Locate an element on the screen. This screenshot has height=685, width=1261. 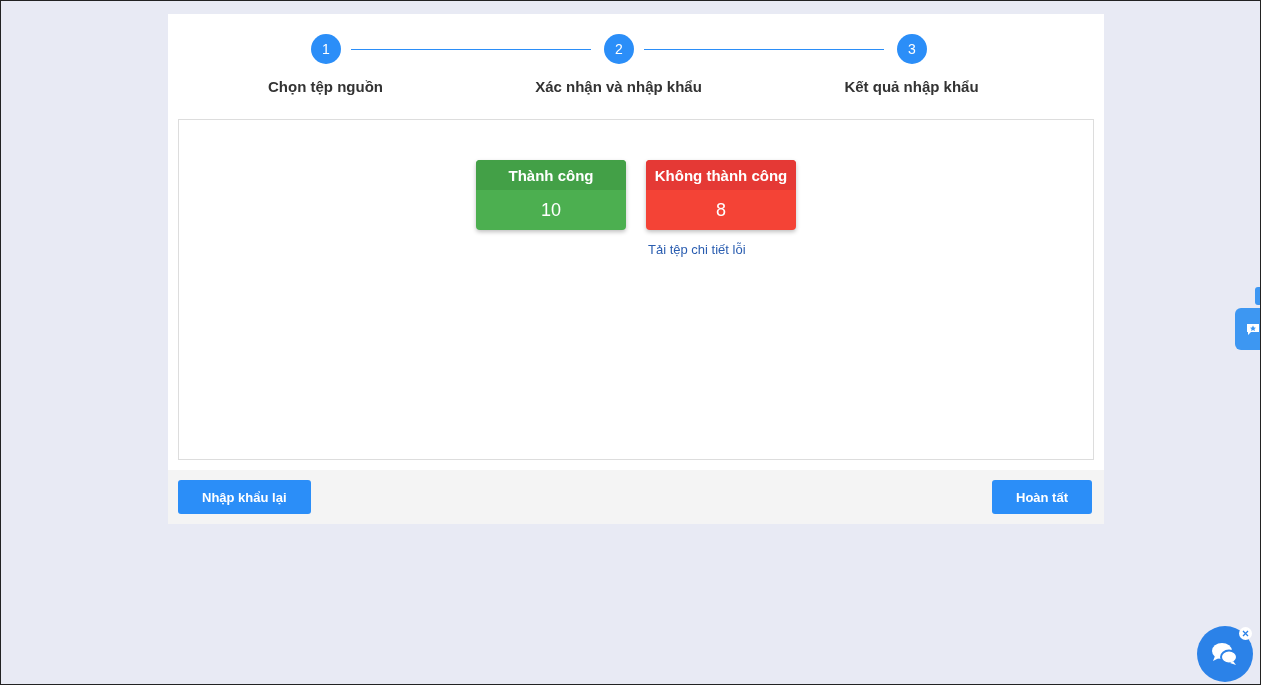
step-label: Kết quả nhập khẩu is located at coordinates (911, 87).